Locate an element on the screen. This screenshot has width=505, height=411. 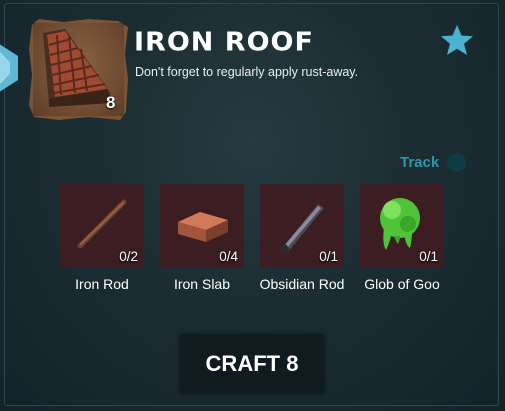
ingredient-slot-iron-rod: 0/2 is located at coordinates (102, 226).